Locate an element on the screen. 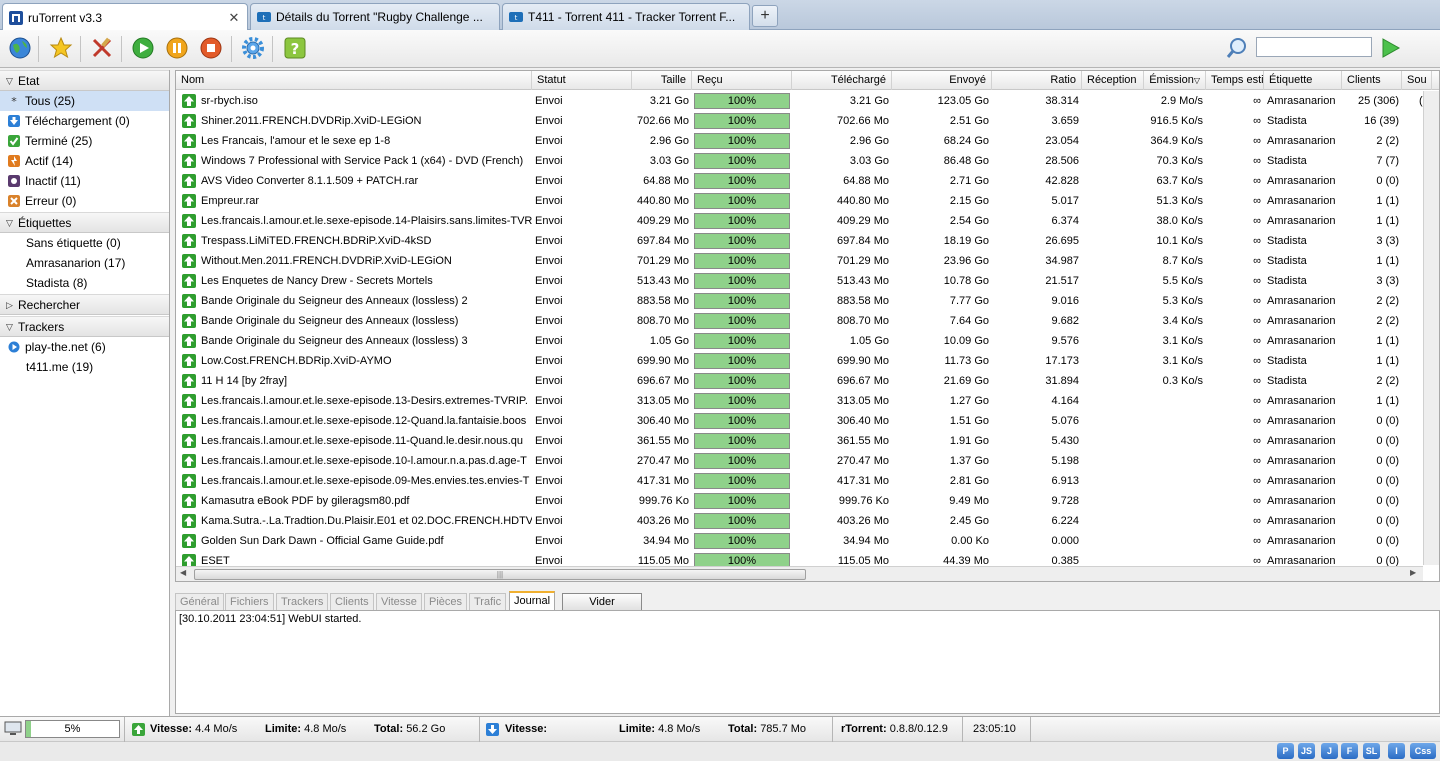  tab-pieces: Pièces is located at coordinates (446, 602).